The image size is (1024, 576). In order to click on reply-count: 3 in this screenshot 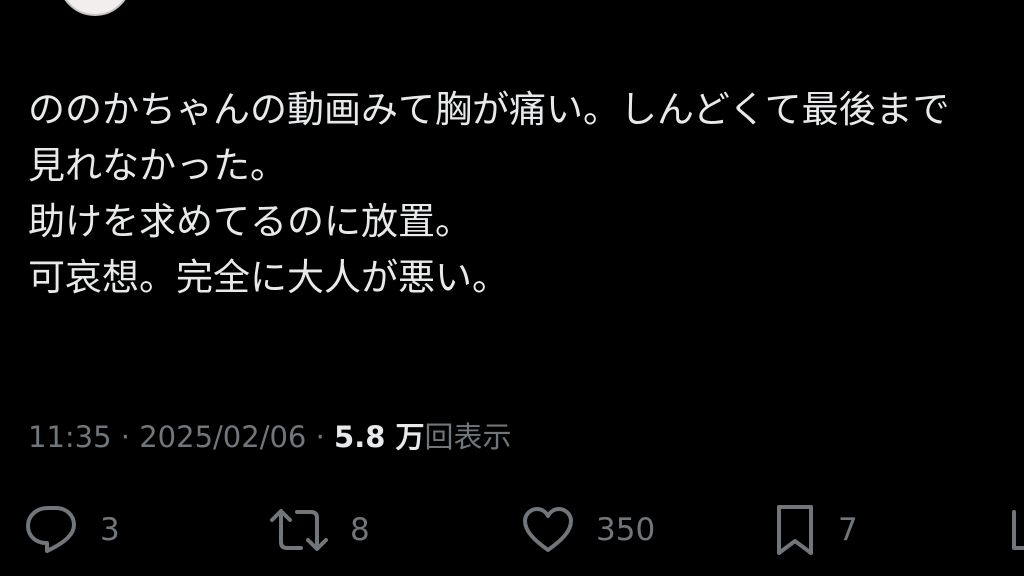, I will do `click(110, 530)`.